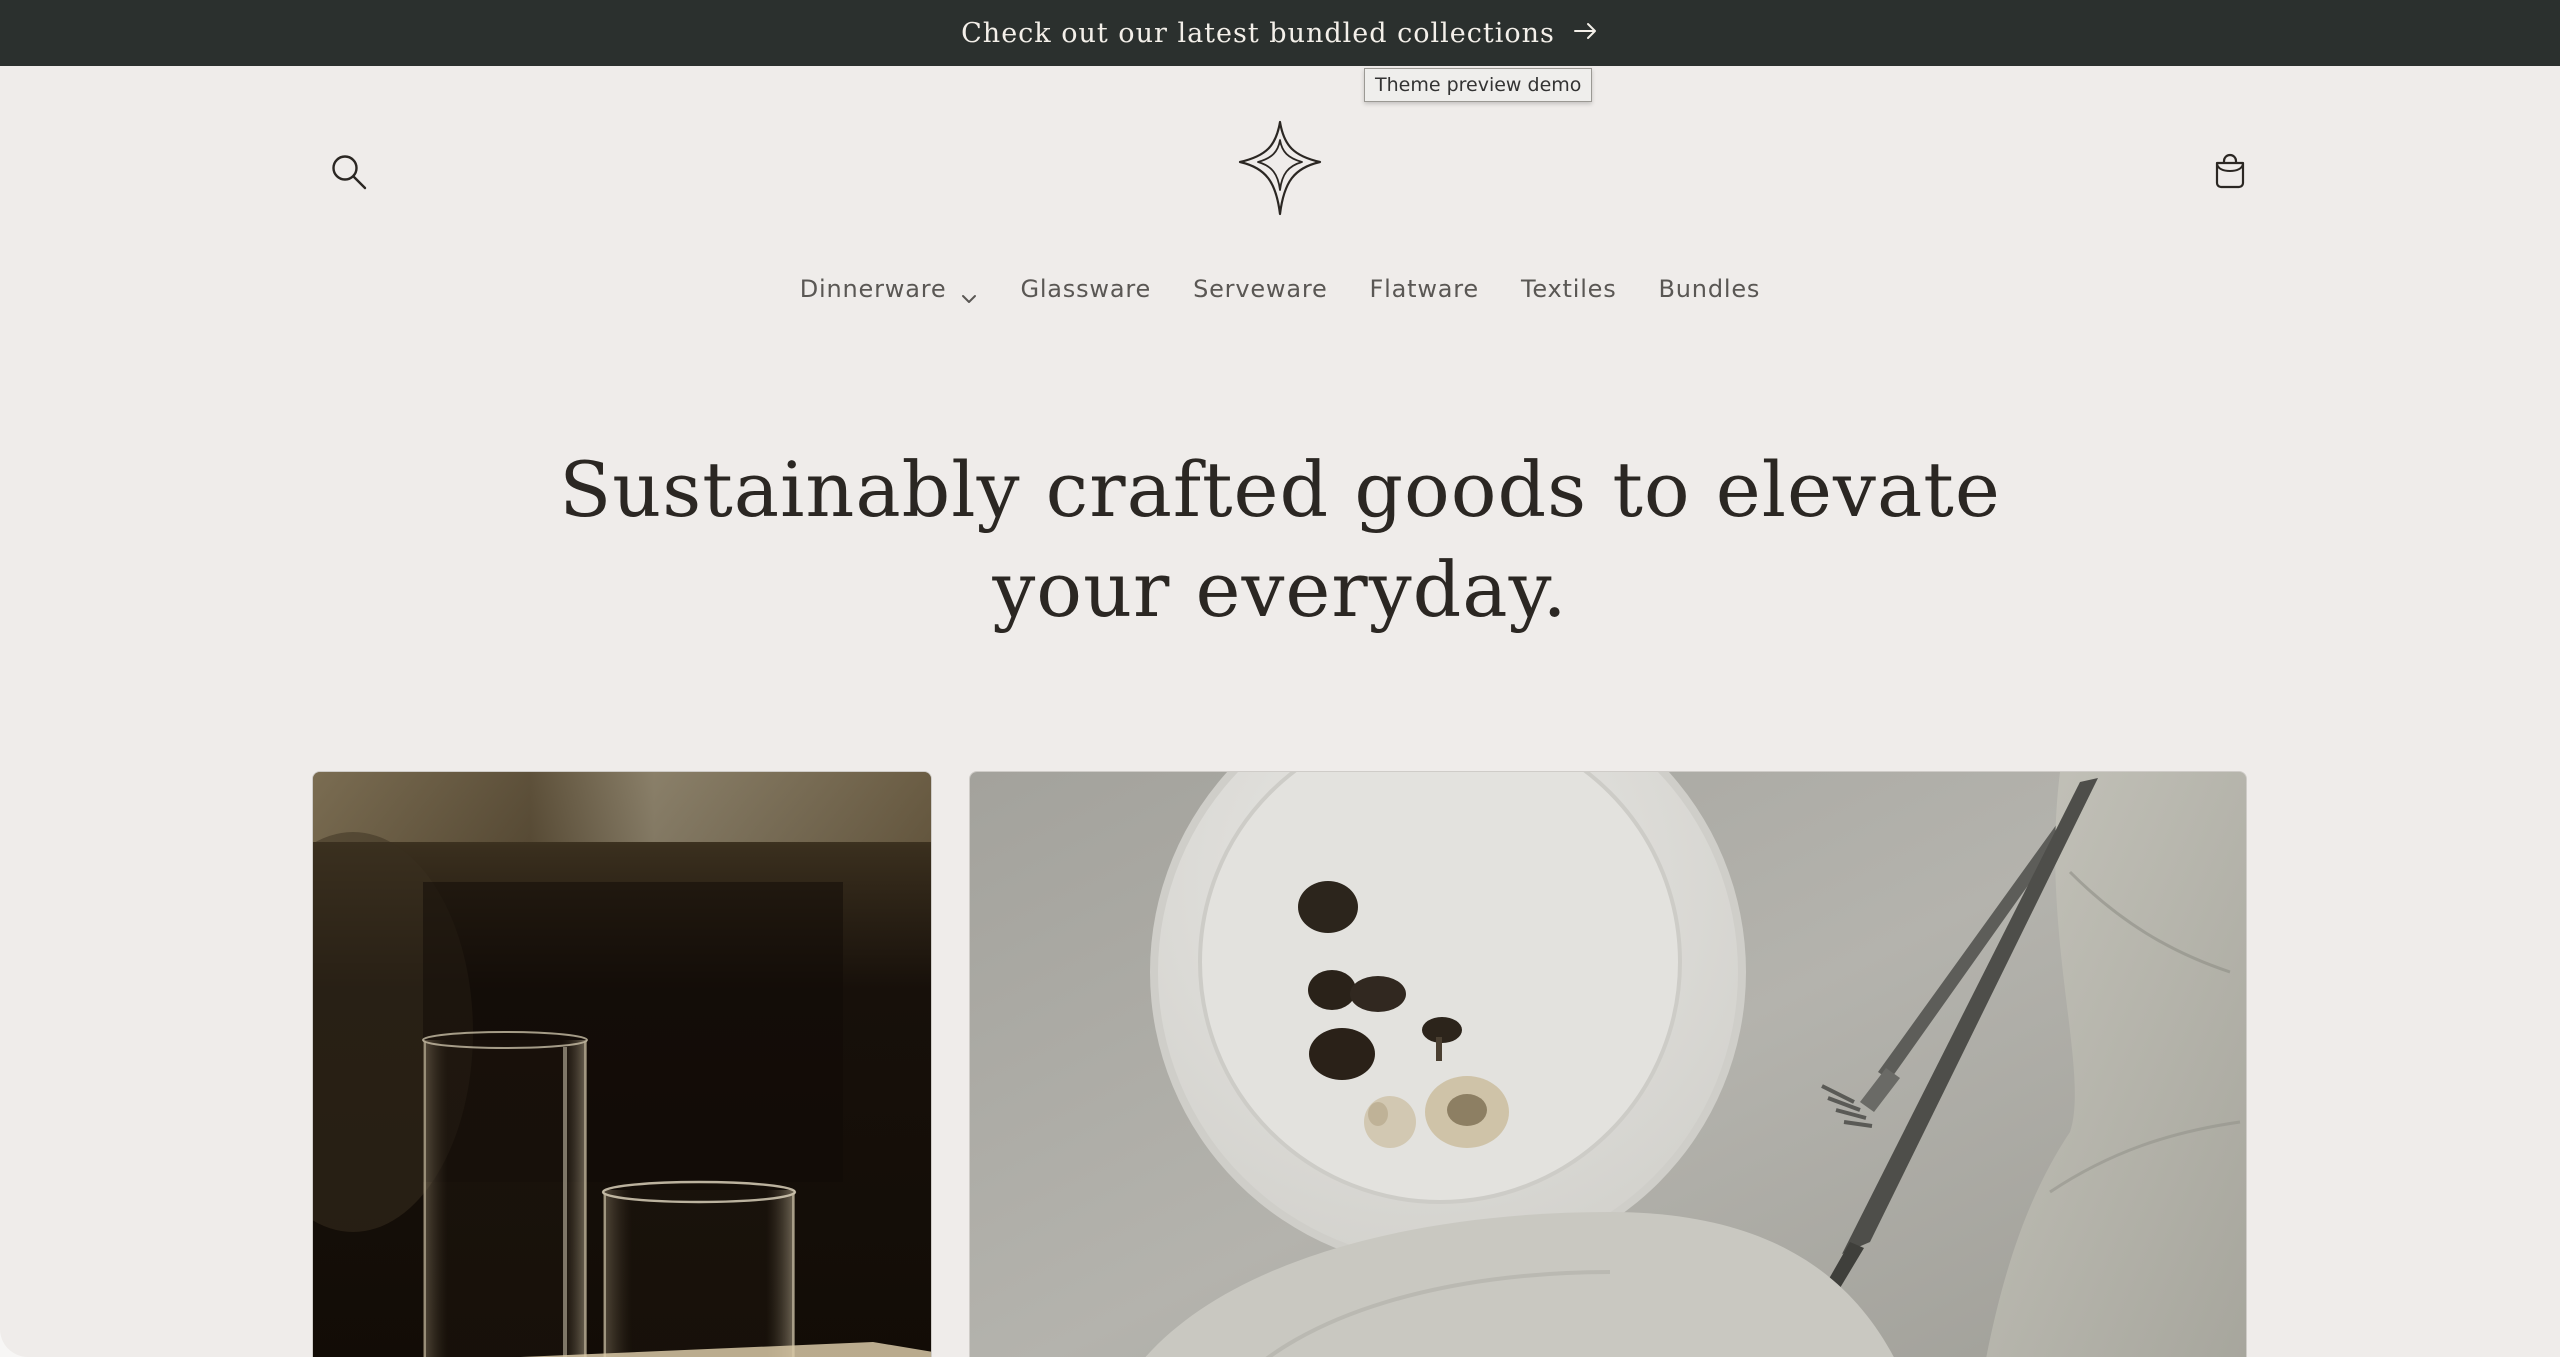  I want to click on glassware-image-card, so click(622, 1064).